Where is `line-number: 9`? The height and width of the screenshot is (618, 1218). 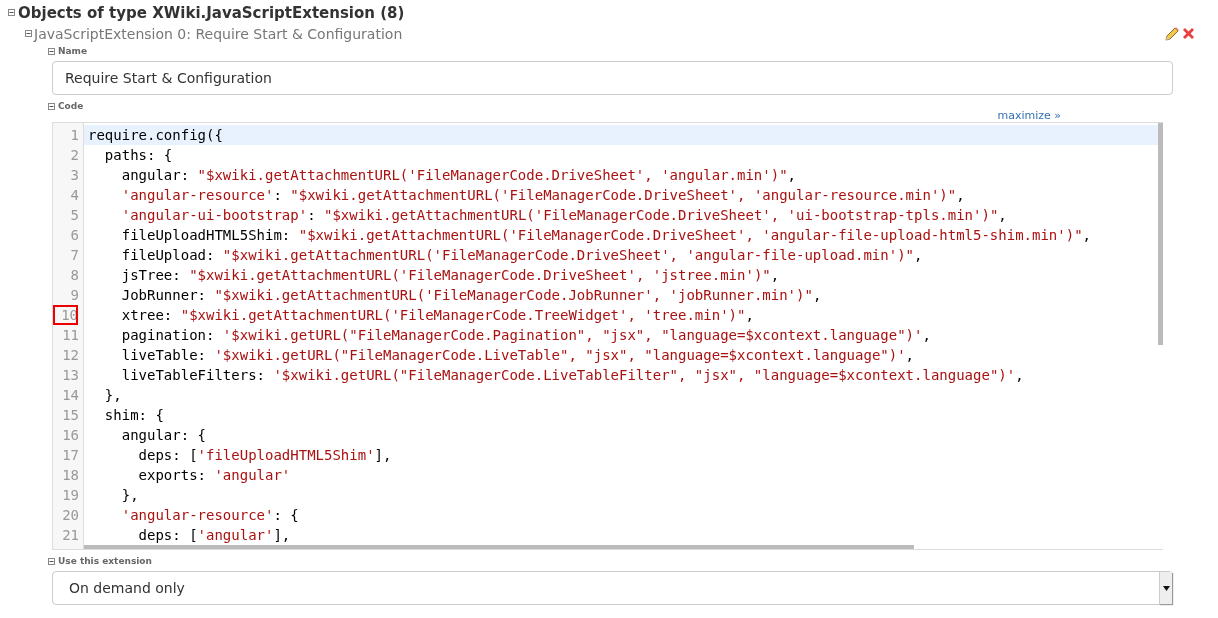
line-number: 9 is located at coordinates (74, 295).